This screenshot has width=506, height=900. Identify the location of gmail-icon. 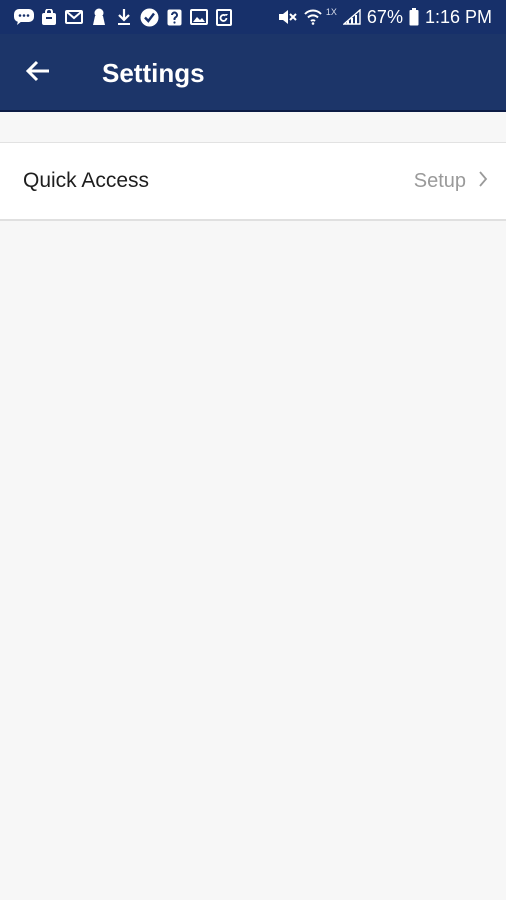
(74, 17).